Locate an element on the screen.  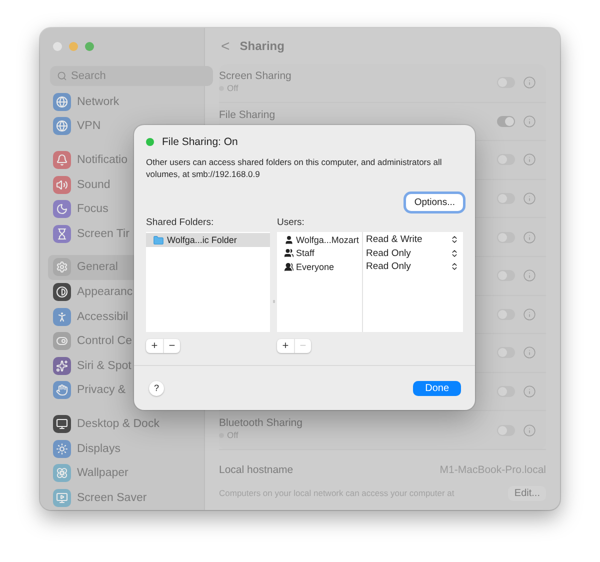
sidebar-item: Displays is located at coordinates (122, 448).